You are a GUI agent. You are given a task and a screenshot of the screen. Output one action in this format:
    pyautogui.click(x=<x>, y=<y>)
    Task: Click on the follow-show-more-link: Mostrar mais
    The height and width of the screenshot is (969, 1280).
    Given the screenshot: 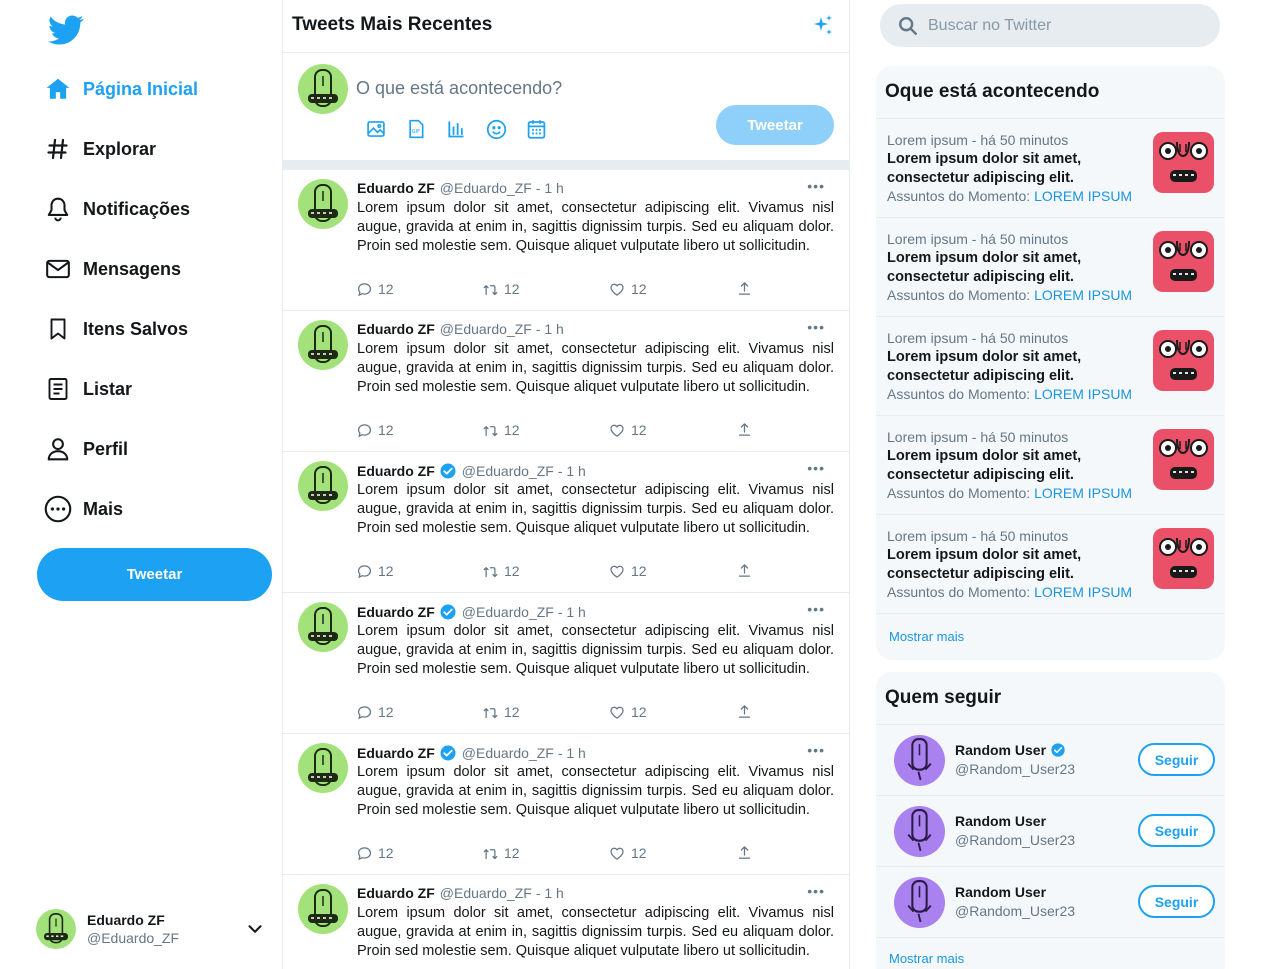 What is the action you would take?
    pyautogui.click(x=1050, y=952)
    